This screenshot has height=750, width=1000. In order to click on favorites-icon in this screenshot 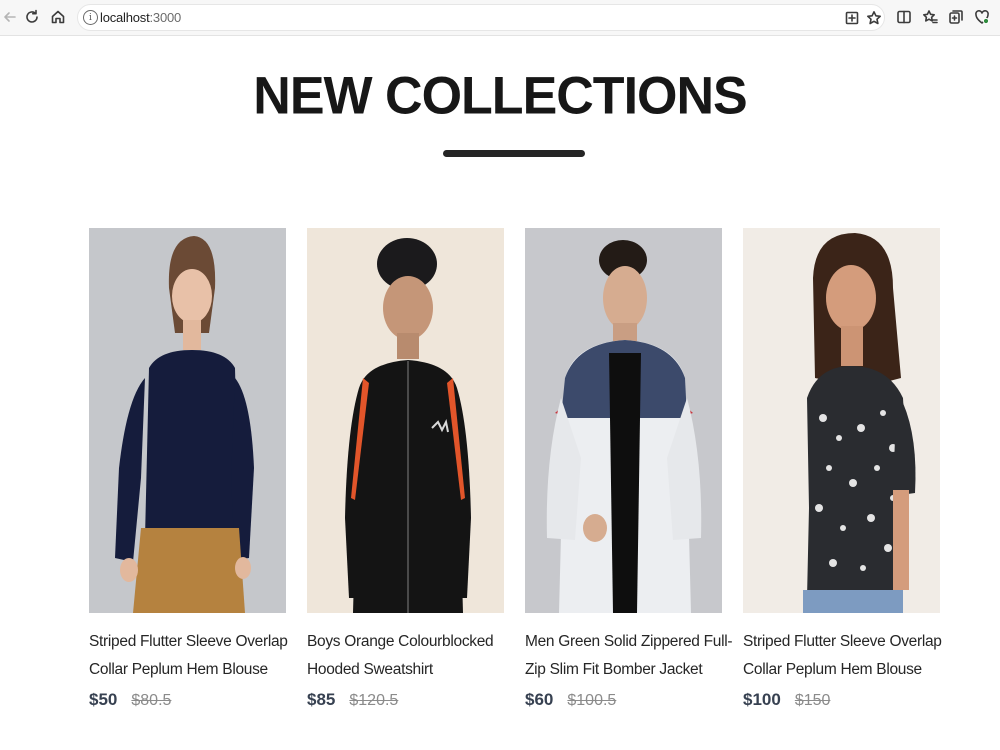, I will do `click(930, 17)`.